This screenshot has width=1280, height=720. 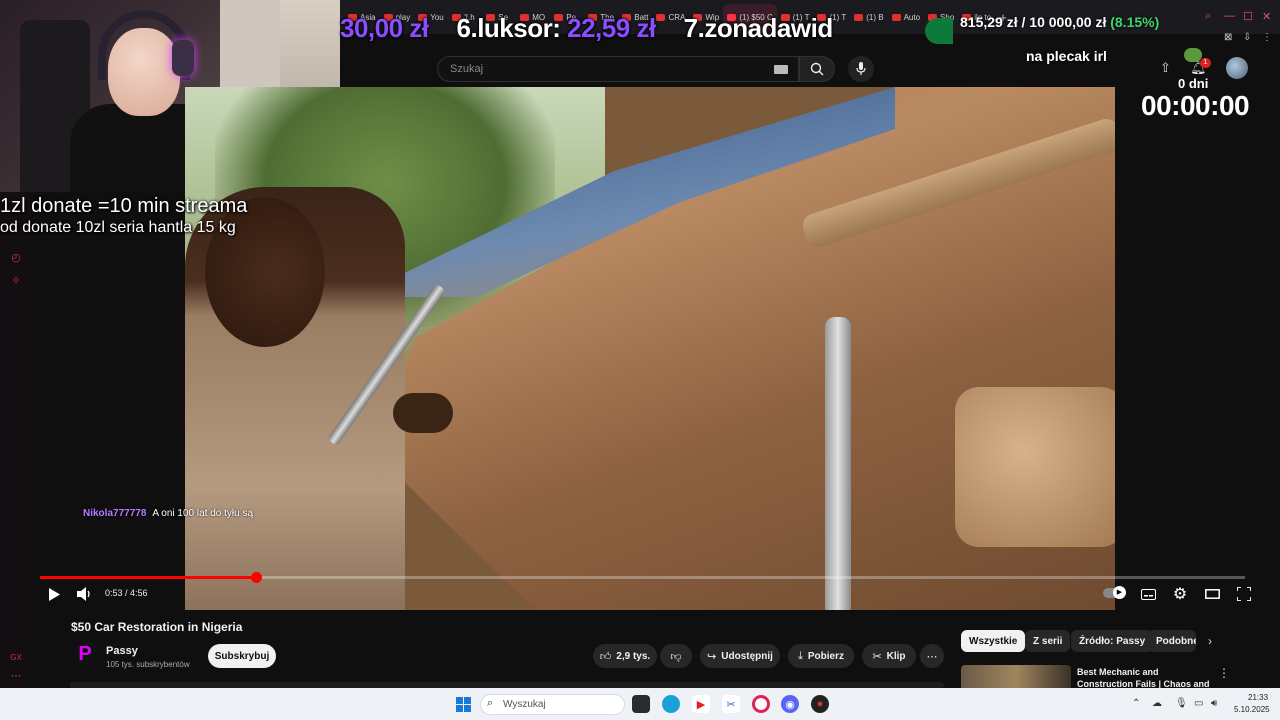 What do you see at coordinates (16, 658) in the screenshot?
I see `gx-logo-icon: GX` at bounding box center [16, 658].